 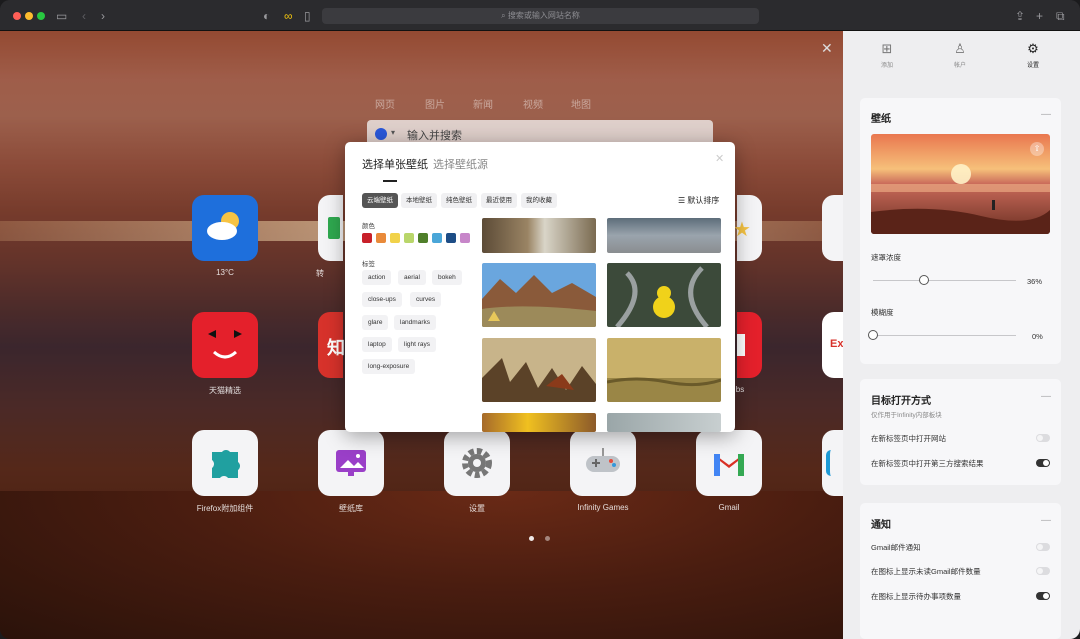 What do you see at coordinates (415, 322) in the screenshot?
I see `tag-landmarks: landmarks` at bounding box center [415, 322].